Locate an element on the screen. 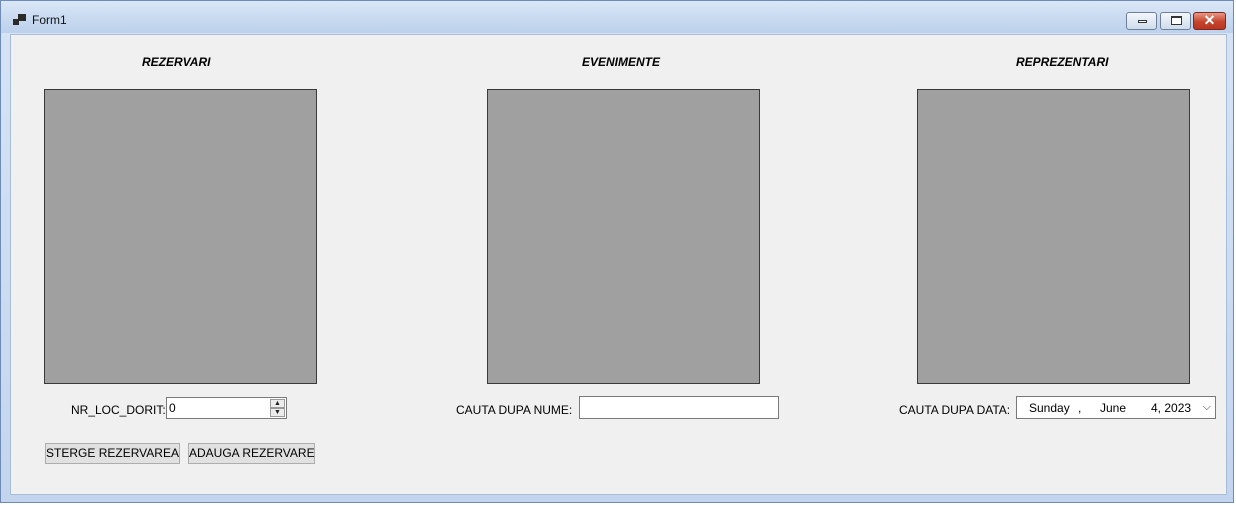 The height and width of the screenshot is (505, 1236). reprezentari-heading: REPREZENTARI is located at coordinates (1062, 62).